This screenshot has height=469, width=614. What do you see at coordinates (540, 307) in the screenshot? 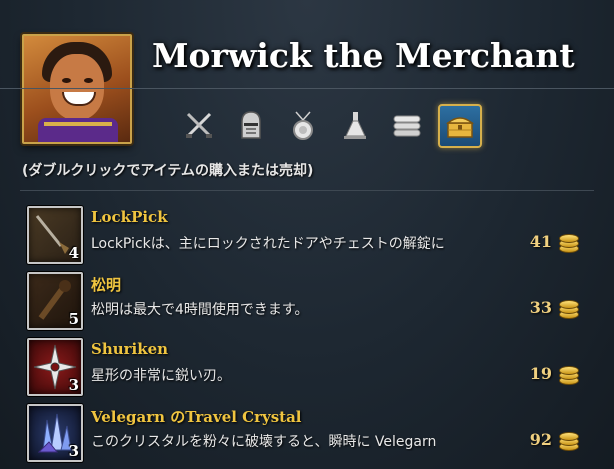
I see `item-price: 33` at bounding box center [540, 307].